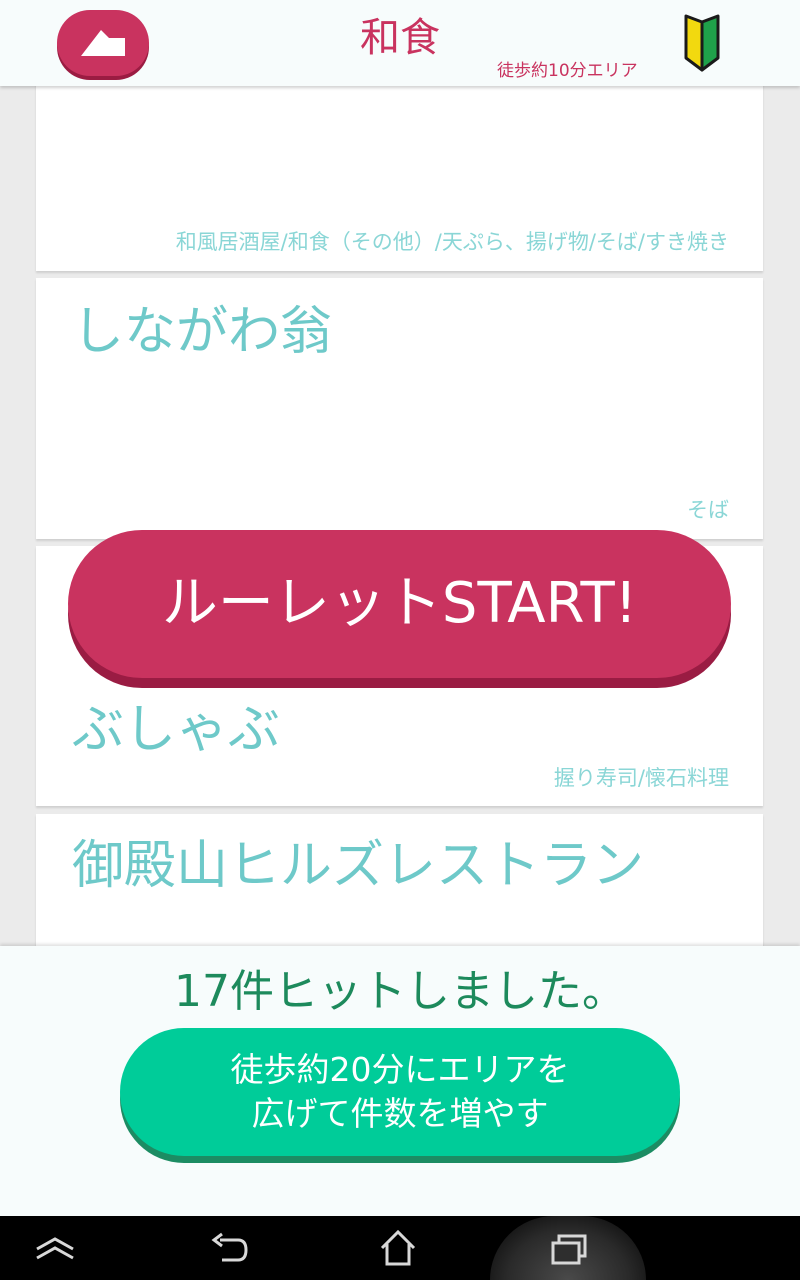 Image resolution: width=800 pixels, height=1280 pixels. I want to click on hit-count-text: 17件ヒットしました。, so click(400, 991).